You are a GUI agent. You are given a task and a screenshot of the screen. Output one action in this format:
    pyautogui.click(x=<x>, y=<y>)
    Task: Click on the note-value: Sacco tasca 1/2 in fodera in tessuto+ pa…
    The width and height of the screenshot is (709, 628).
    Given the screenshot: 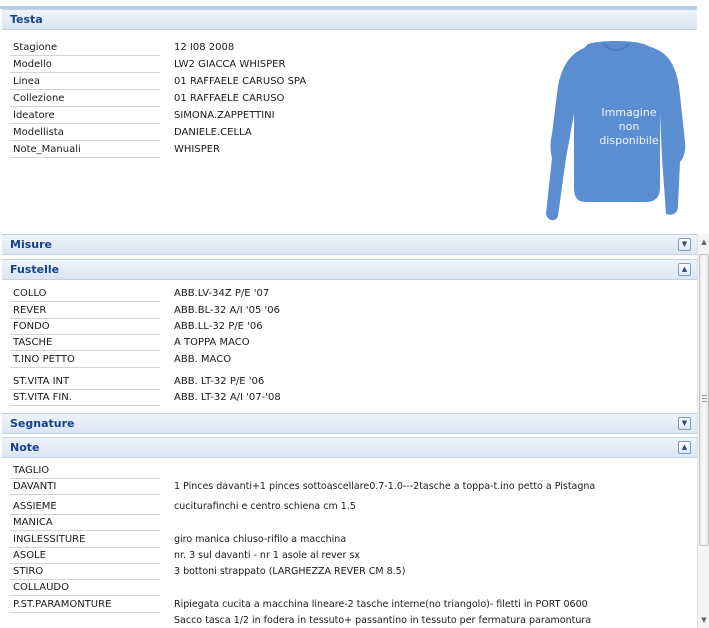 What is the action you would take?
    pyautogui.click(x=383, y=620)
    